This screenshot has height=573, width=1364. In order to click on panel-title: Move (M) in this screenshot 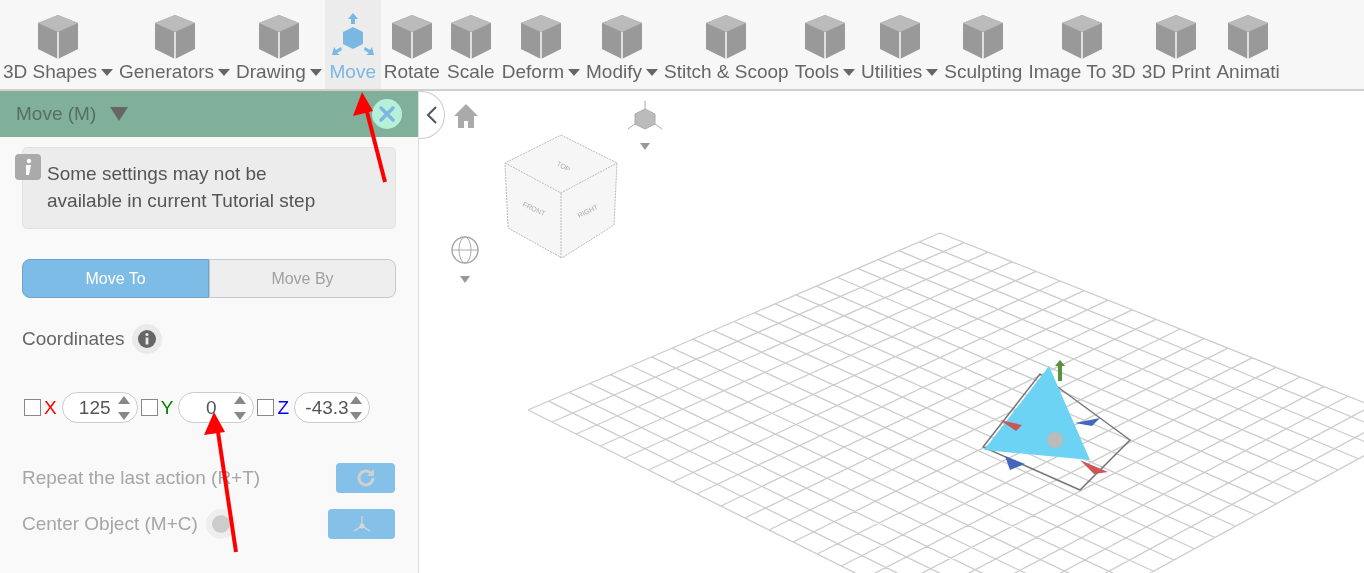, I will do `click(56, 114)`.